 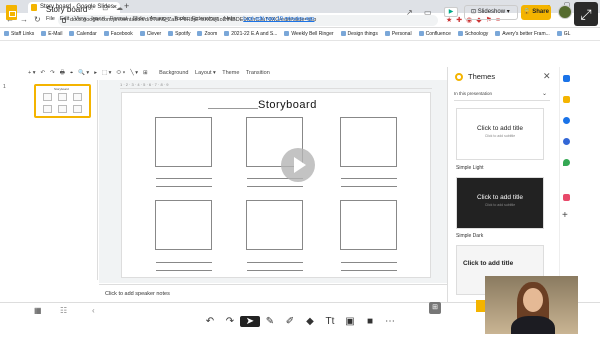 What do you see at coordinates (507, 12) in the screenshot?
I see `slideshow-dropdown-icon: ▾` at bounding box center [507, 12].